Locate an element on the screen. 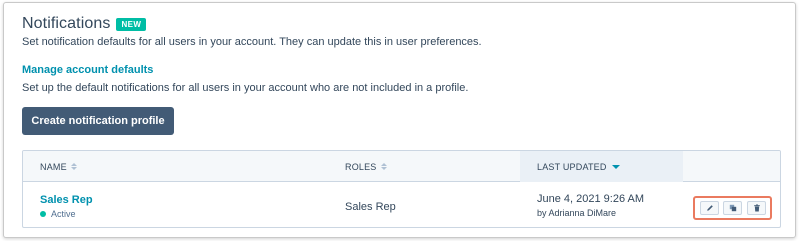  column-header-actions is located at coordinates (731, 166).